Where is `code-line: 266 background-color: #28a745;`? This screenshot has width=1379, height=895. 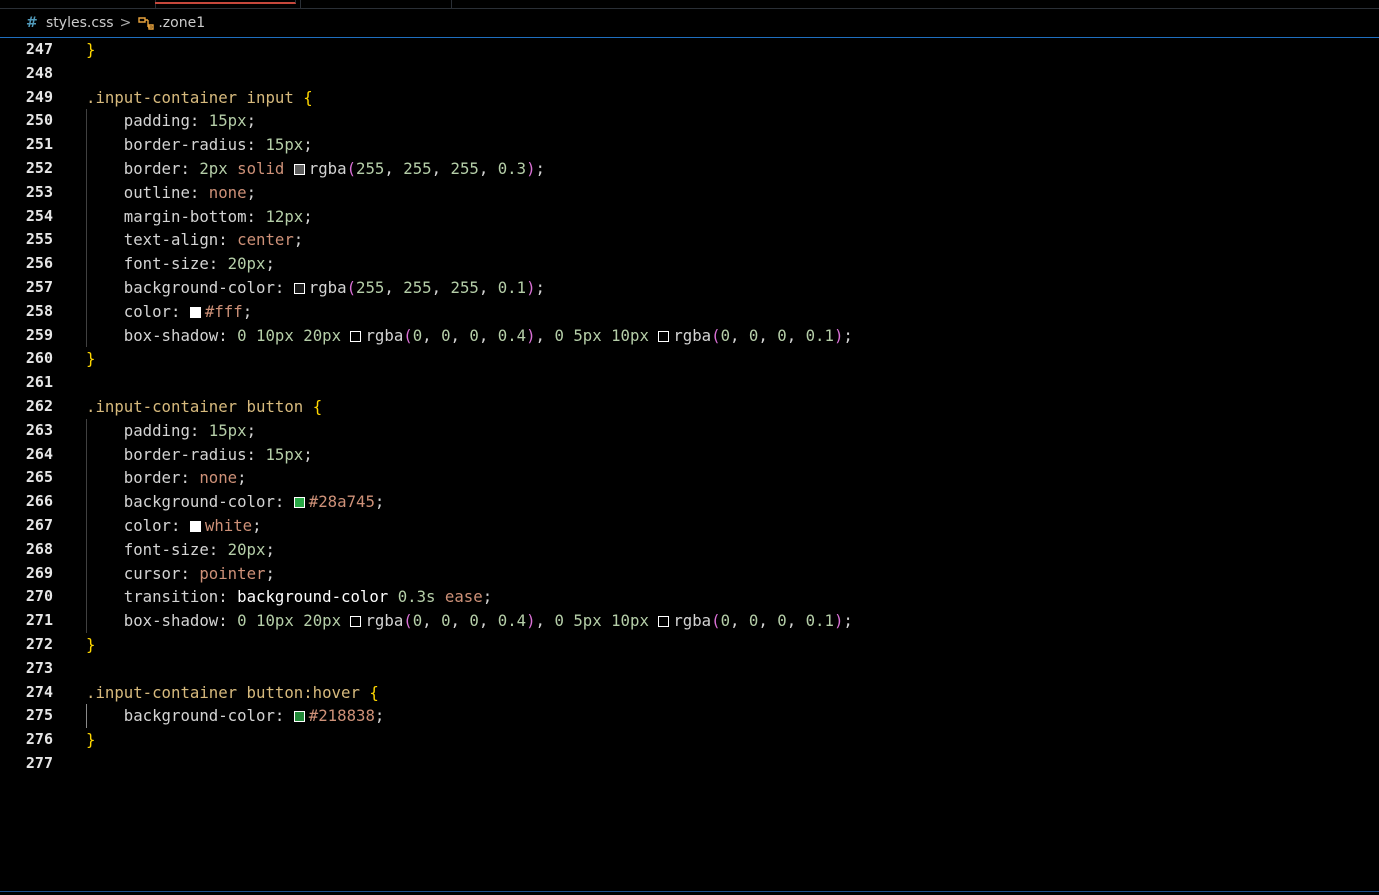 code-line: 266 background-color: #28a745; is located at coordinates (689, 502).